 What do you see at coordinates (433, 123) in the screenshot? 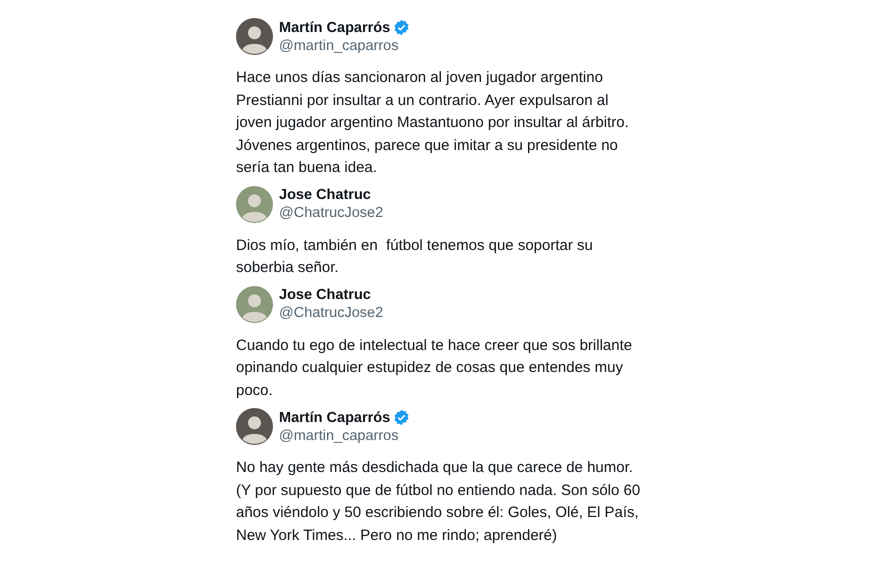
I see `tweet-text: Hace unos días sancionaron al joven jugador argentino Prestianni por insultar a un contrario. Ayer expulsaron al joven jugador argentino Mastantuono por insultar al árbitro. Jóvenes argentinos, parece que imitar a su presidente no sería tan buena idea.` at bounding box center [433, 123].